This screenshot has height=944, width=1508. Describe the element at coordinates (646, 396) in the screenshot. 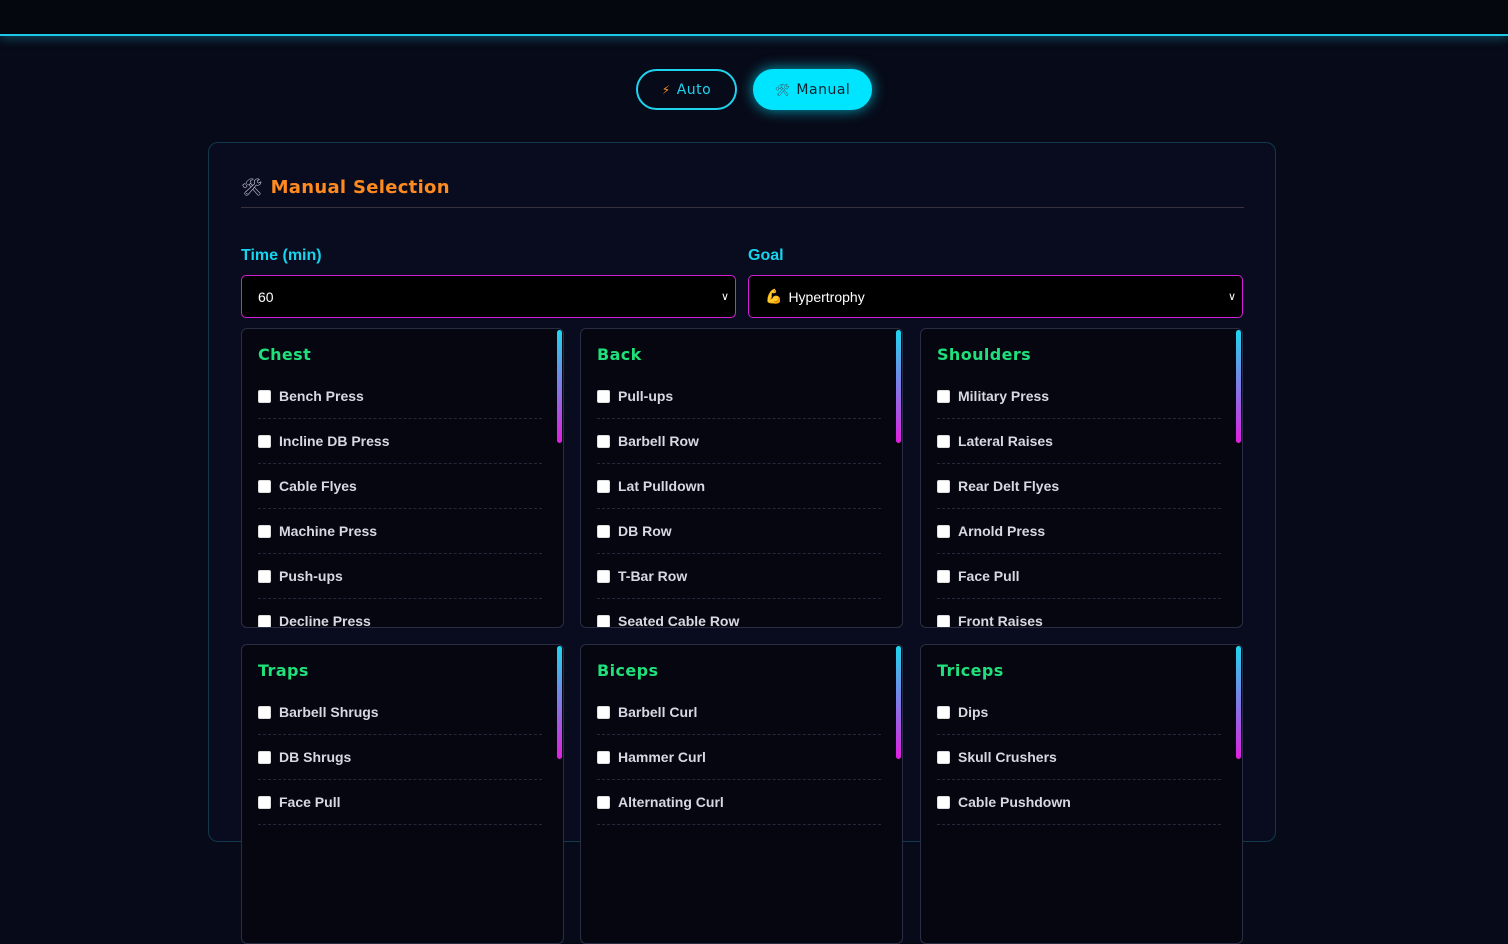

I see `exercise-label: Pull-ups` at that location.